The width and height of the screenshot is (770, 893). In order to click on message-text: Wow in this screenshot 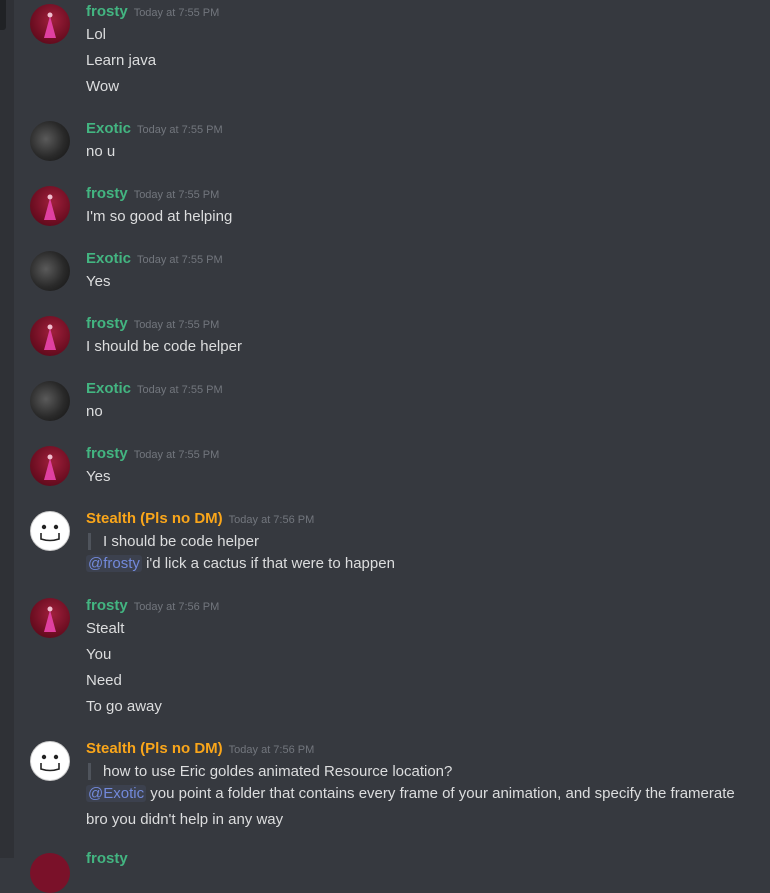, I will do `click(103, 86)`.